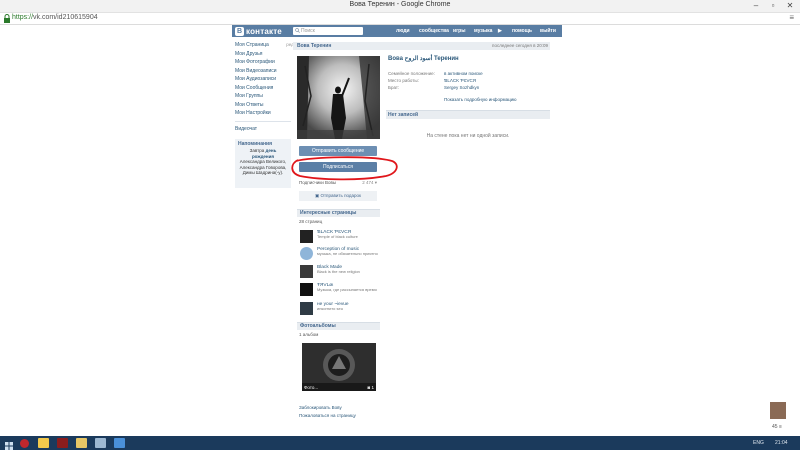 The width and height of the screenshot is (800, 456). What do you see at coordinates (522, 31) in the screenshot?
I see `nav-help: помощь` at bounding box center [522, 31].